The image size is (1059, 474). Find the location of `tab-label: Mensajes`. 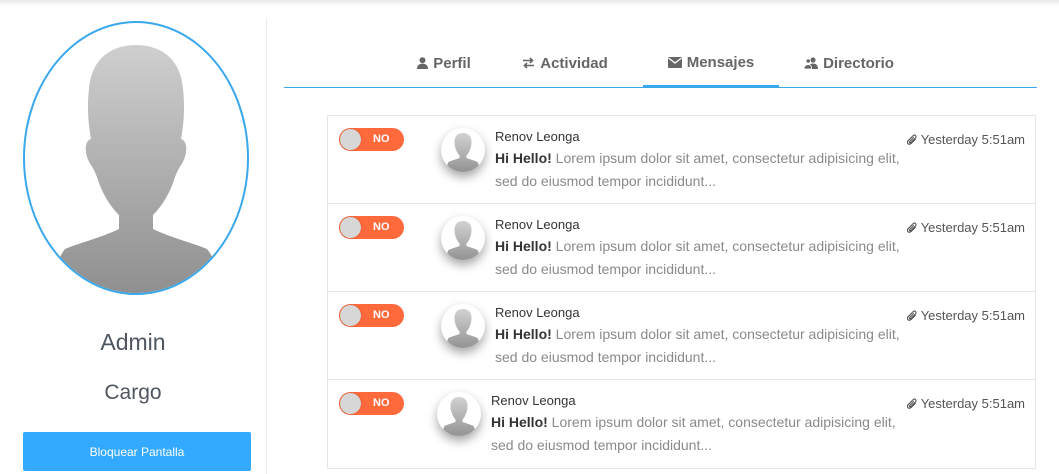

tab-label: Mensajes is located at coordinates (720, 62).